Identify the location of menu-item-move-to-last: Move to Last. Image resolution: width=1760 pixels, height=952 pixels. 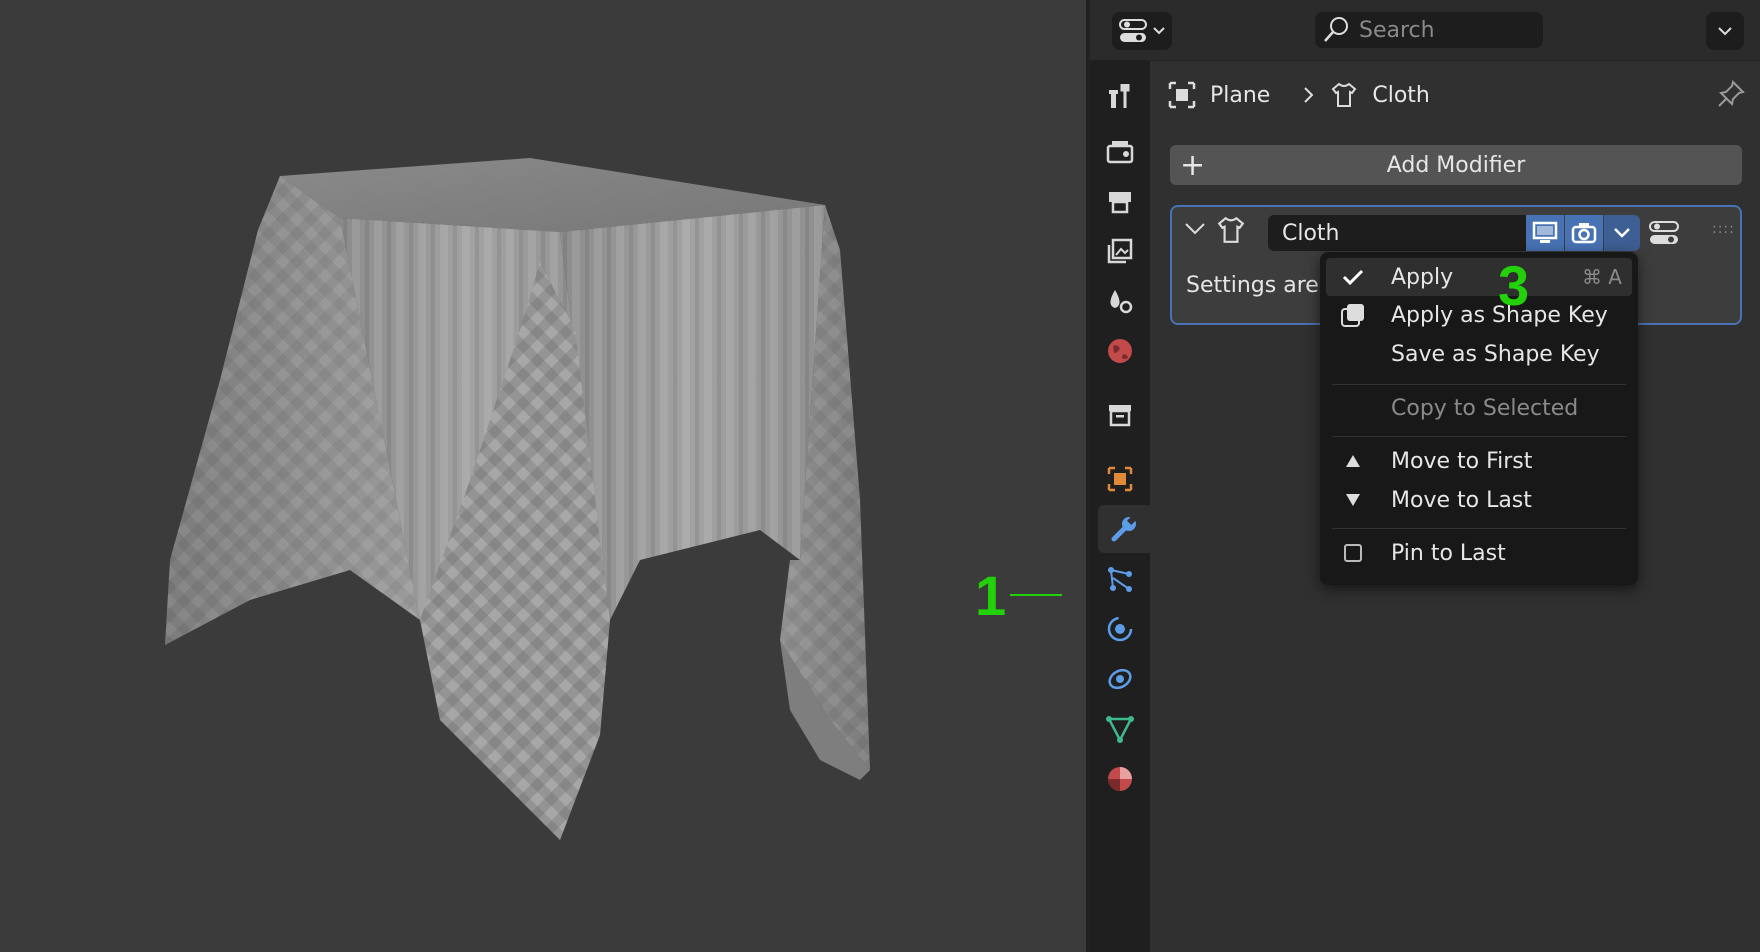
(1479, 500).